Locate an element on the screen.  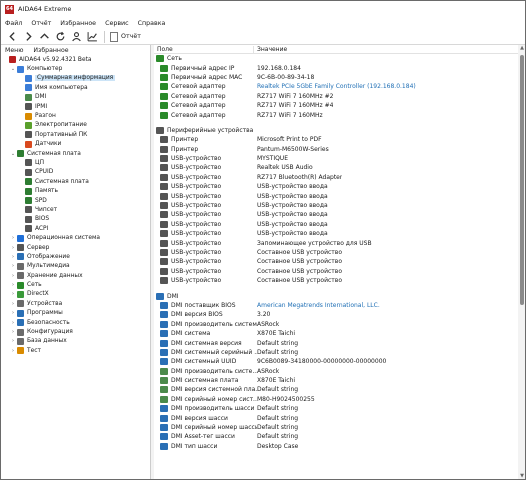
tree-item: Чипсет is located at coordinates (75, 209).